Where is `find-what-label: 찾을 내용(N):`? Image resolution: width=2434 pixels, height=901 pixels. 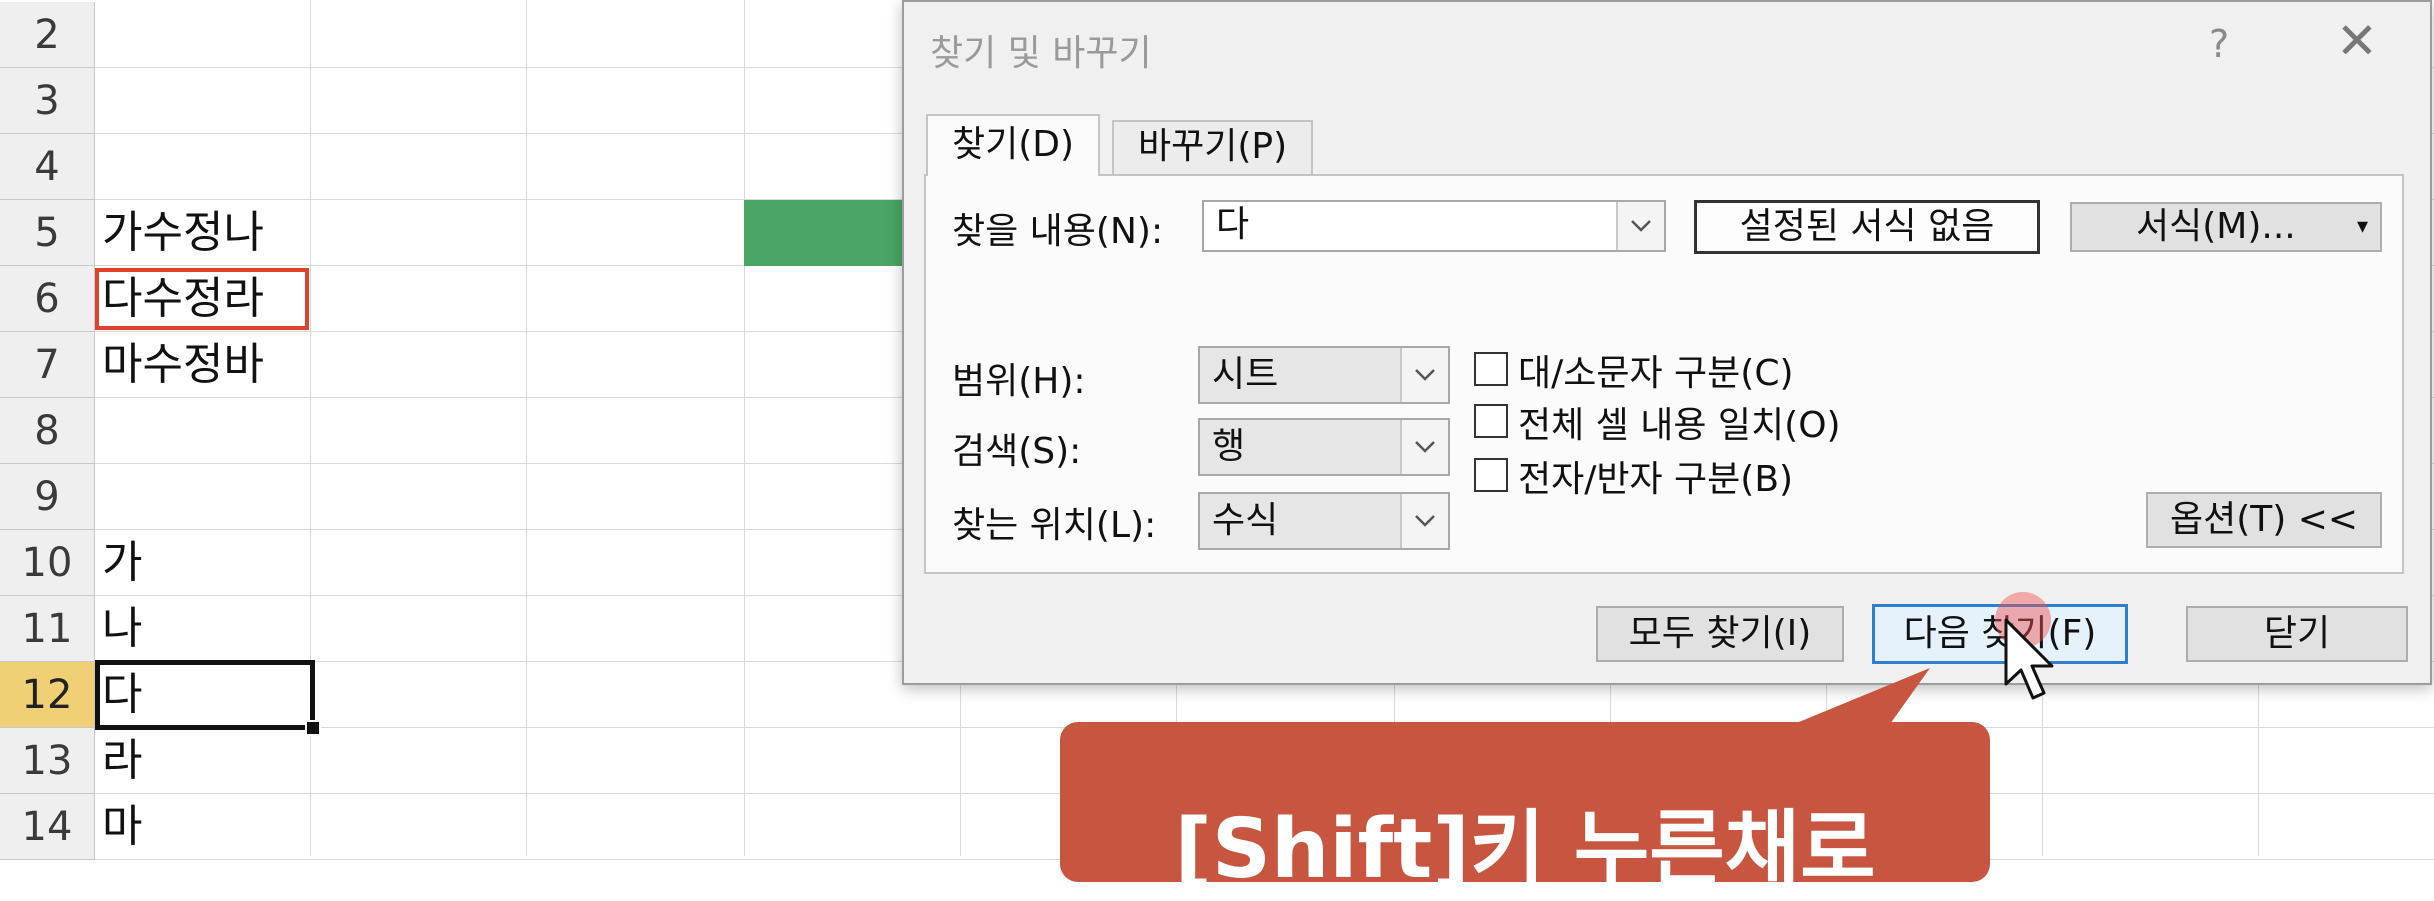 find-what-label: 찾을 내용(N): is located at coordinates (1058, 231).